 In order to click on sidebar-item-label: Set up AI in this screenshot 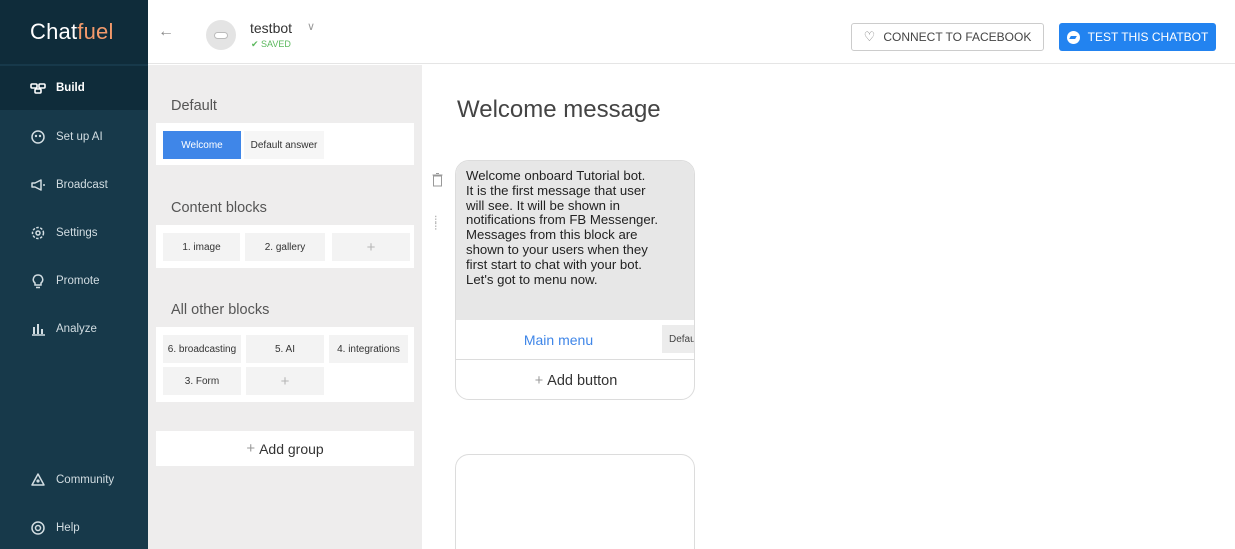, I will do `click(79, 137)`.